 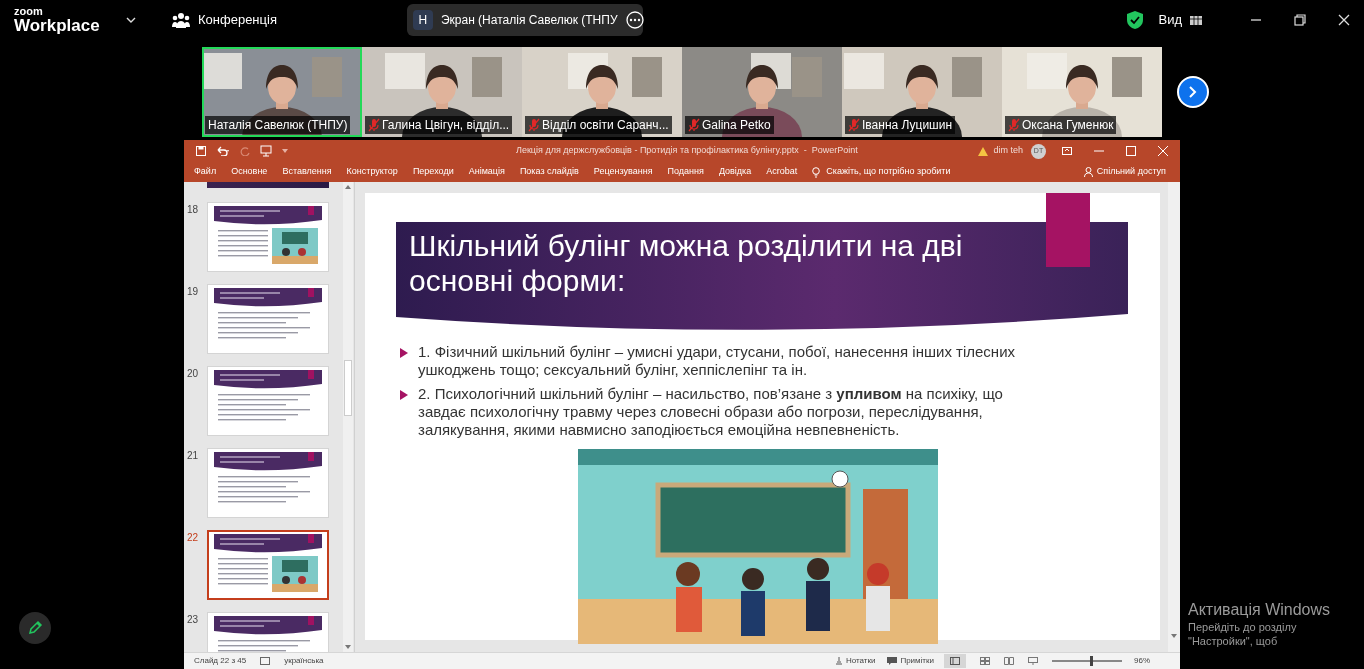 I want to click on warning-icon, so click(x=983, y=151).